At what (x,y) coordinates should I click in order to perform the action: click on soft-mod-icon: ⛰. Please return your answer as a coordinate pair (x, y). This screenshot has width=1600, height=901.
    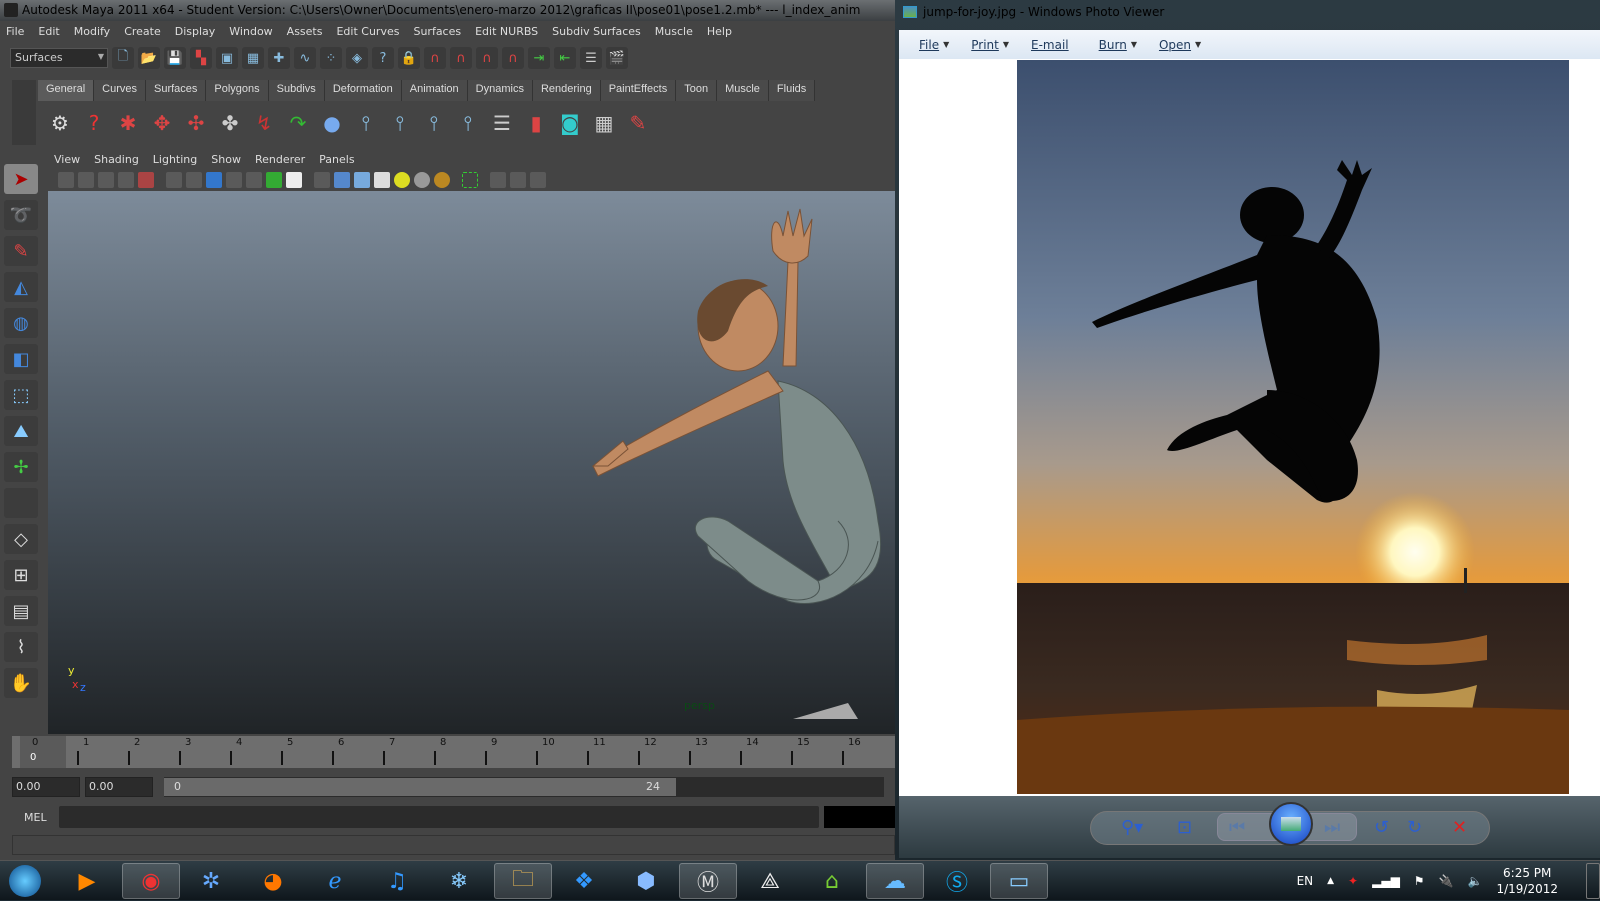
    Looking at the image, I should click on (21, 431).